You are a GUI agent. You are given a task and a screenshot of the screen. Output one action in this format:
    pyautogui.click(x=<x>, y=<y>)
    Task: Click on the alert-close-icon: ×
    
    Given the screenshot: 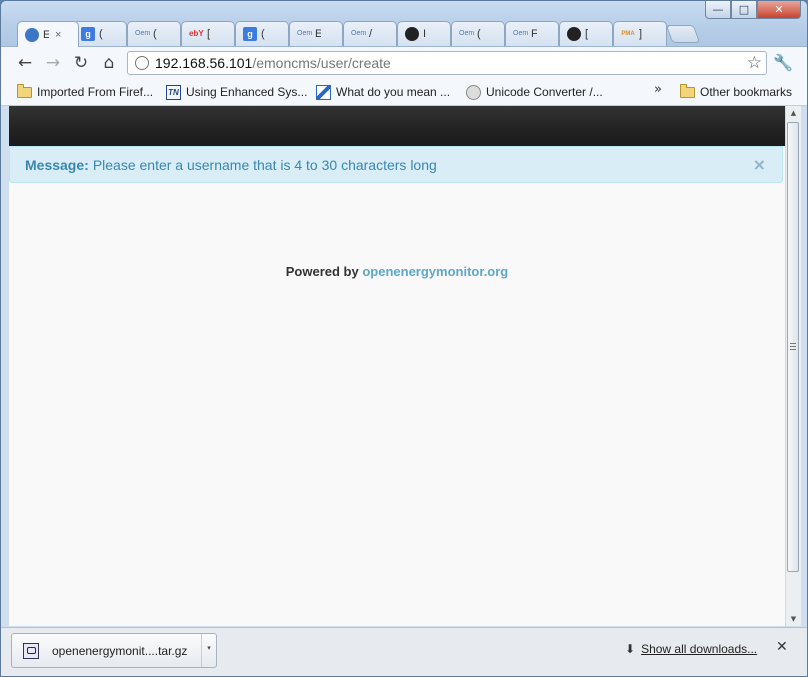 What is the action you would take?
    pyautogui.click(x=759, y=164)
    